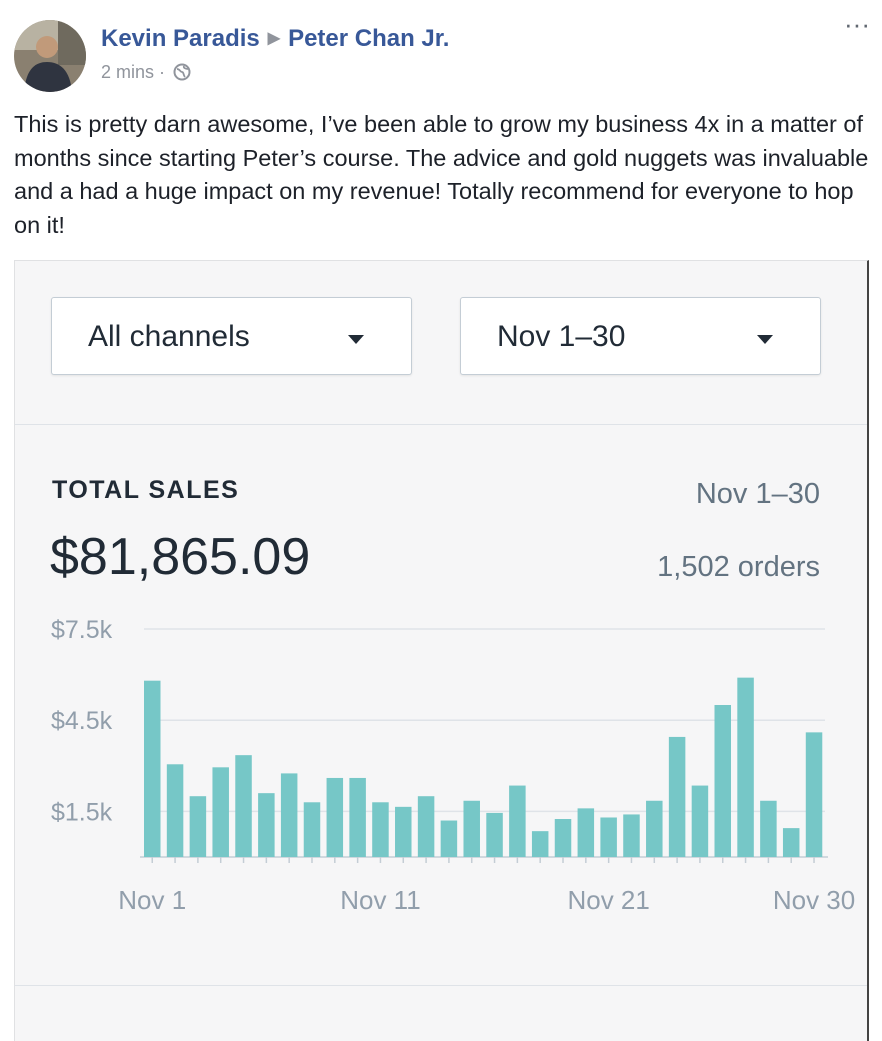  Describe the element at coordinates (857, 24) in the screenshot. I see `more-options-button: ···` at that location.